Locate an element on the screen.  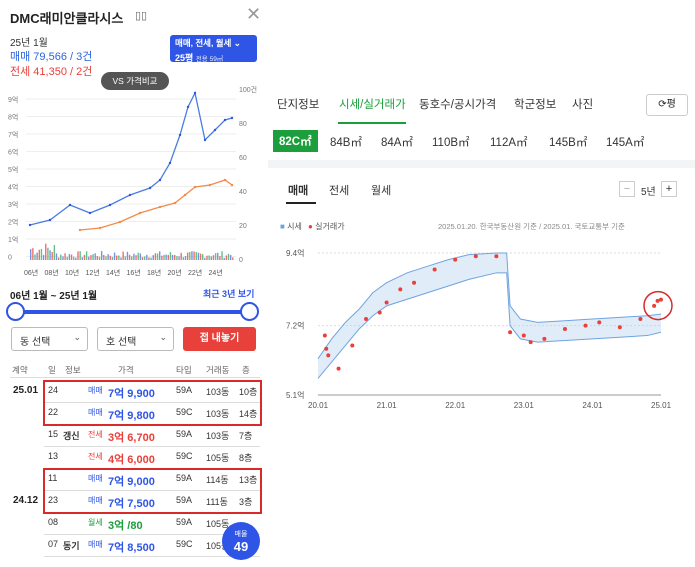
contract-day: 07 is located at coordinates (53, 544).